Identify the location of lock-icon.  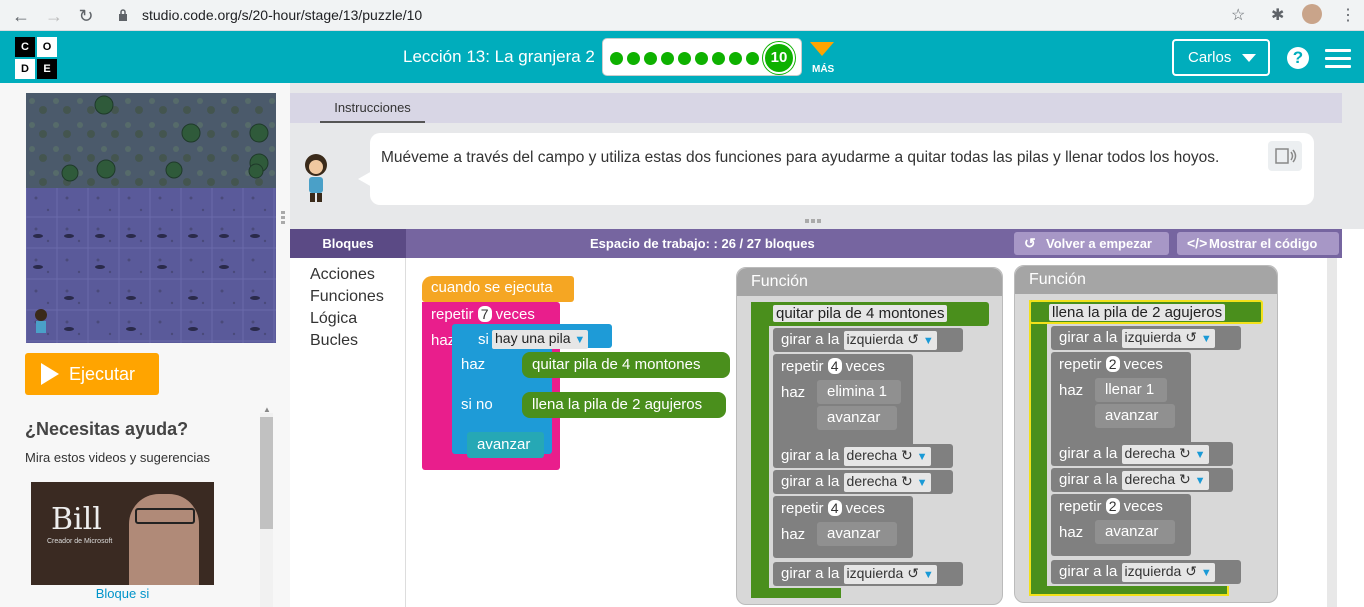
(123, 15).